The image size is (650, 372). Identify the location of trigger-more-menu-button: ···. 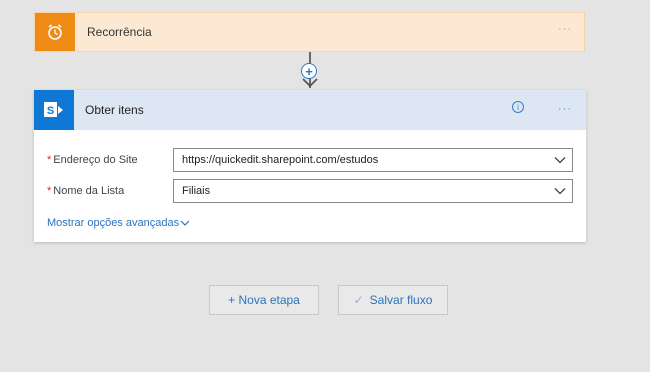
(565, 29).